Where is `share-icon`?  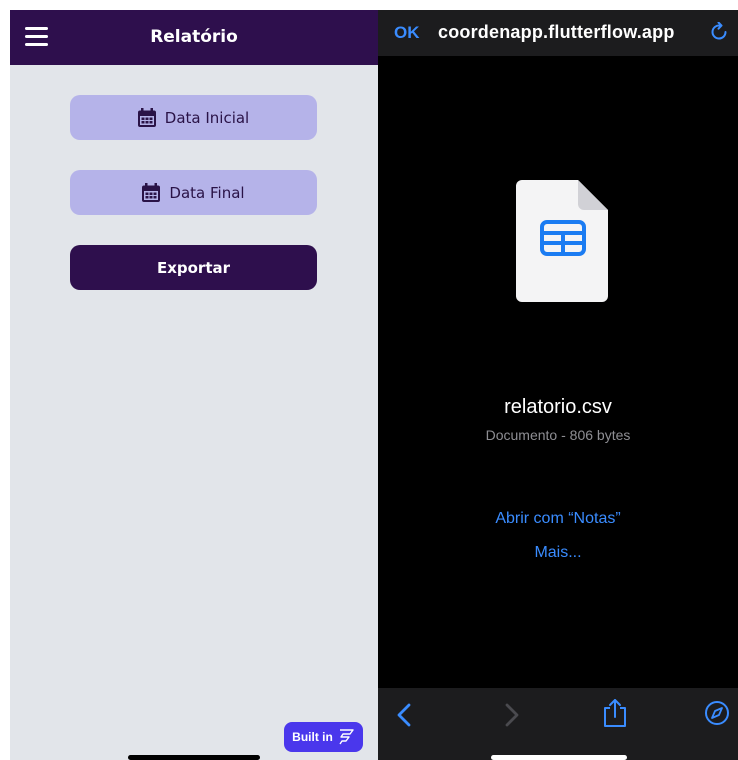
share-icon is located at coordinates (615, 713).